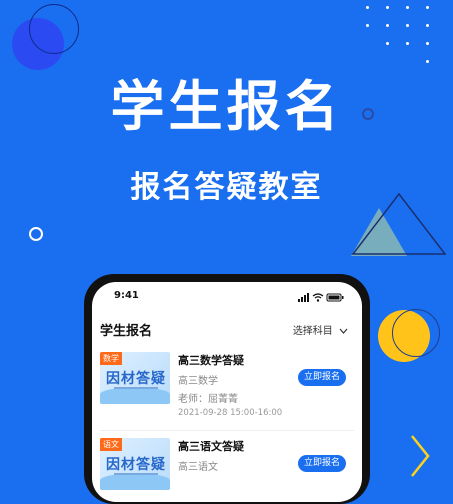 This screenshot has height=504, width=453. I want to click on chevron-down-icon, so click(343, 331).